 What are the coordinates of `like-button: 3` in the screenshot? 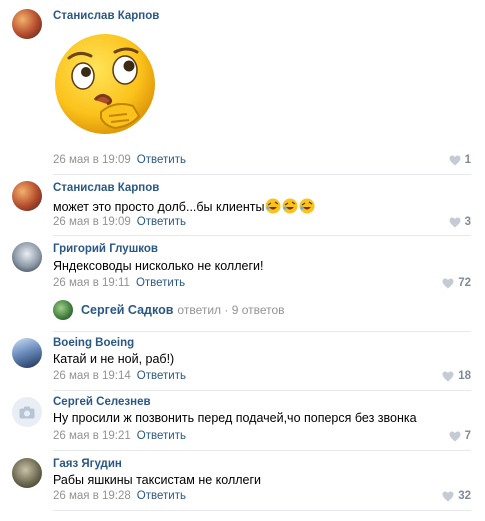 It's located at (460, 222).